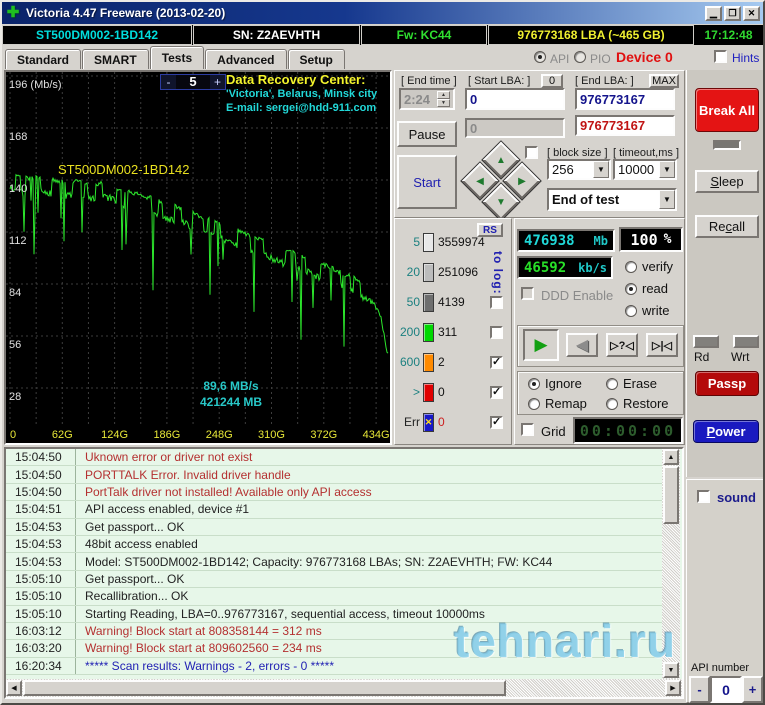 The height and width of the screenshot is (705, 765). What do you see at coordinates (582, 345) in the screenshot?
I see `back-button: ◀` at bounding box center [582, 345].